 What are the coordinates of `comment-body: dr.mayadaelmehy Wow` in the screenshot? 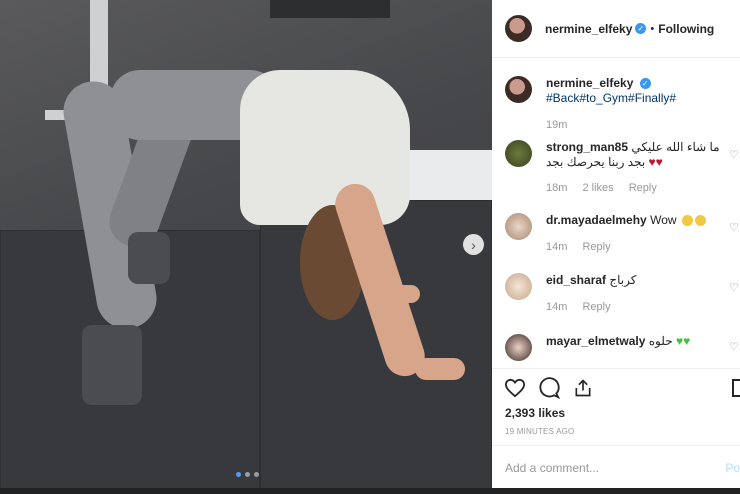 It's located at (641, 220).